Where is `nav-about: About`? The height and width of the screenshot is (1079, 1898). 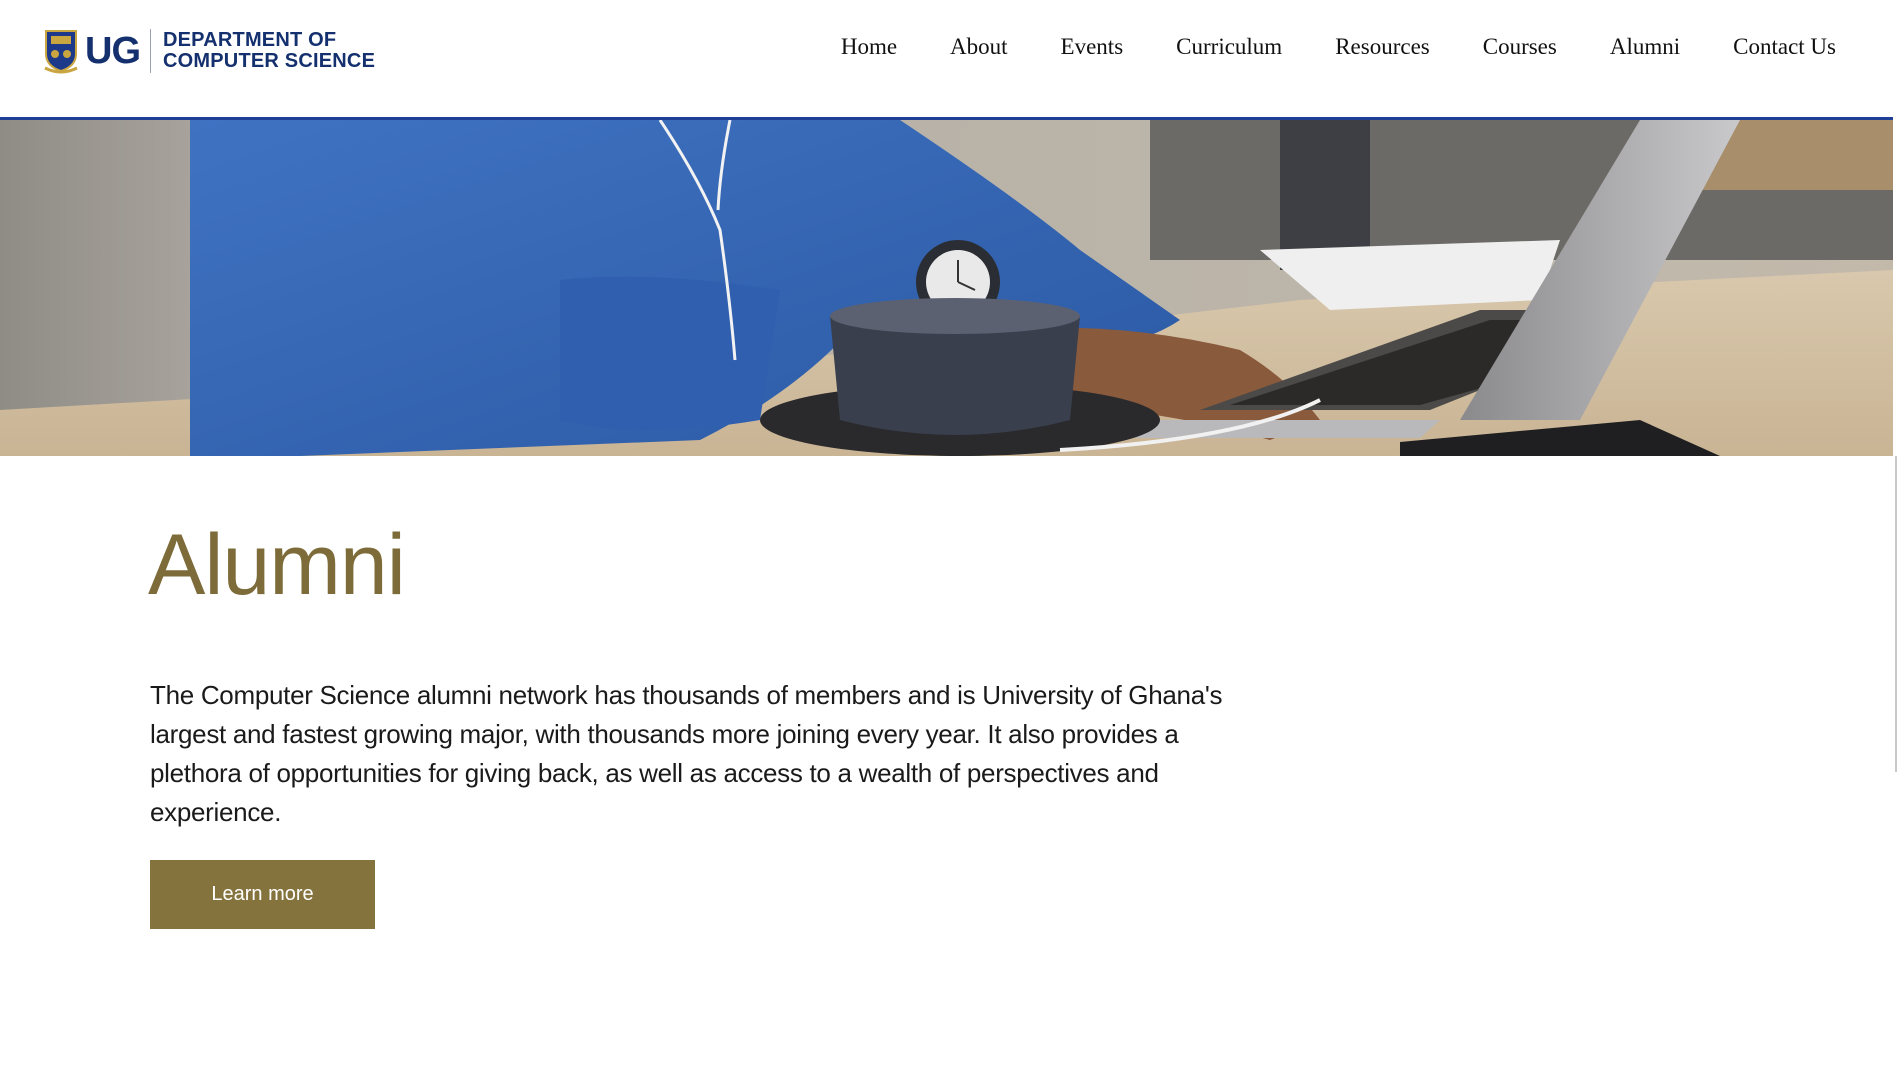
nav-about: About is located at coordinates (979, 47).